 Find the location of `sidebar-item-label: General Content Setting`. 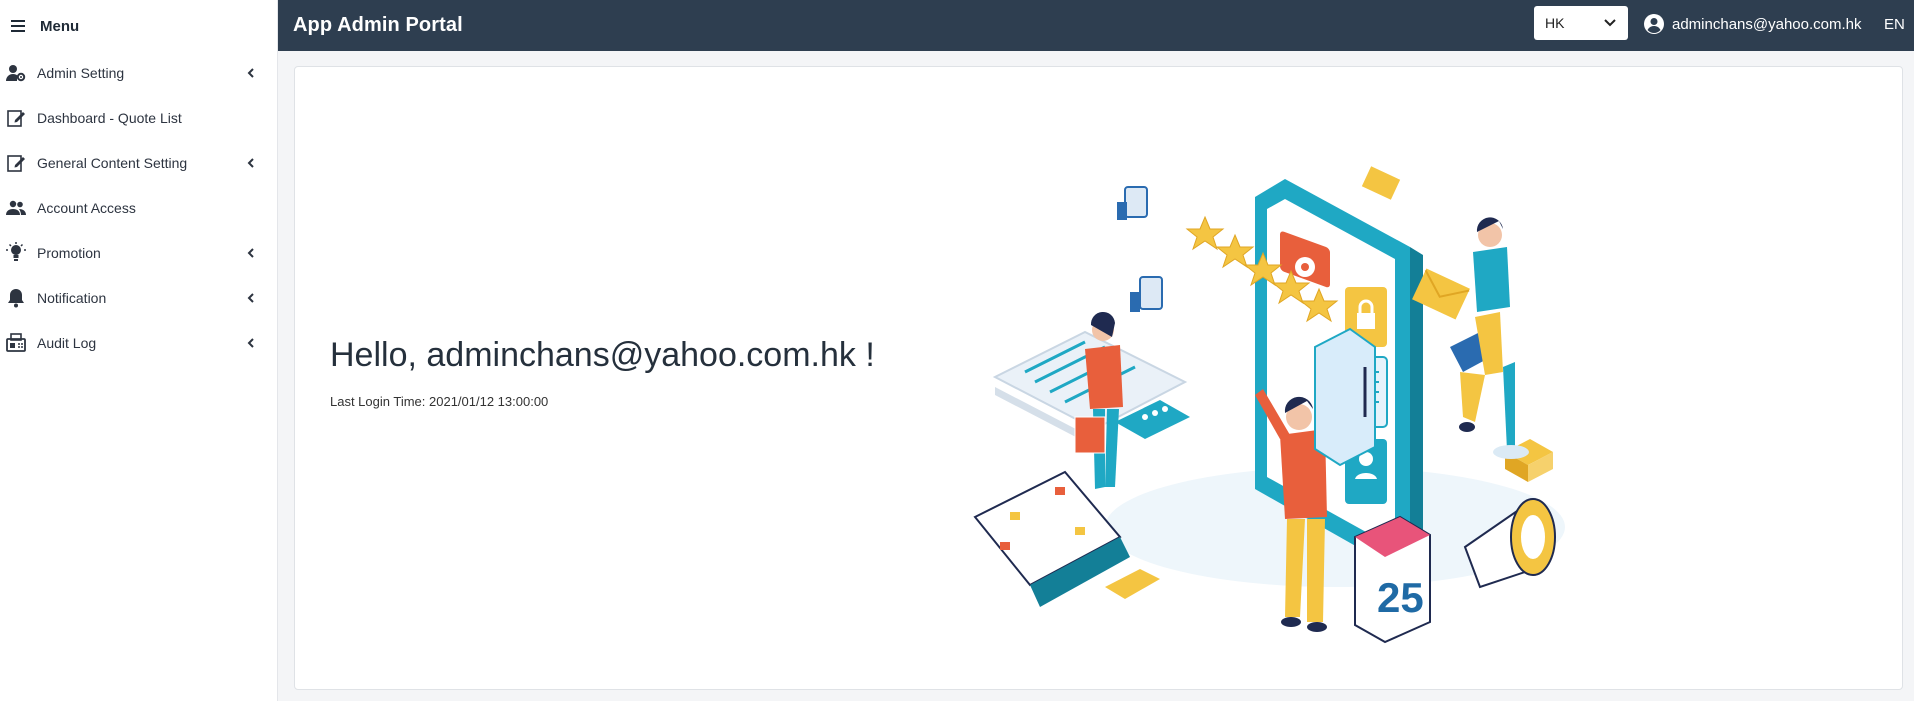

sidebar-item-label: General Content Setting is located at coordinates (112, 163).